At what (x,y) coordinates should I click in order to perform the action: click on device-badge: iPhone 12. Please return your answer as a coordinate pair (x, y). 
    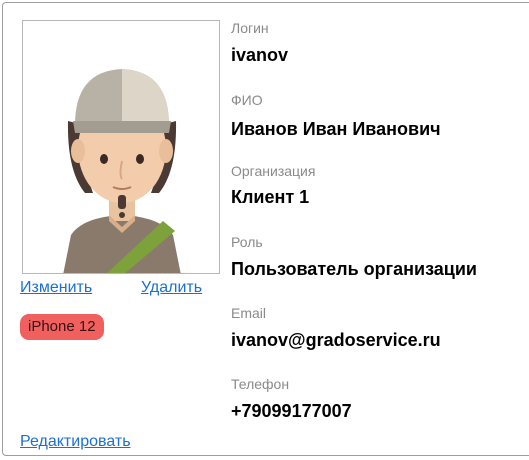
    Looking at the image, I should click on (62, 327).